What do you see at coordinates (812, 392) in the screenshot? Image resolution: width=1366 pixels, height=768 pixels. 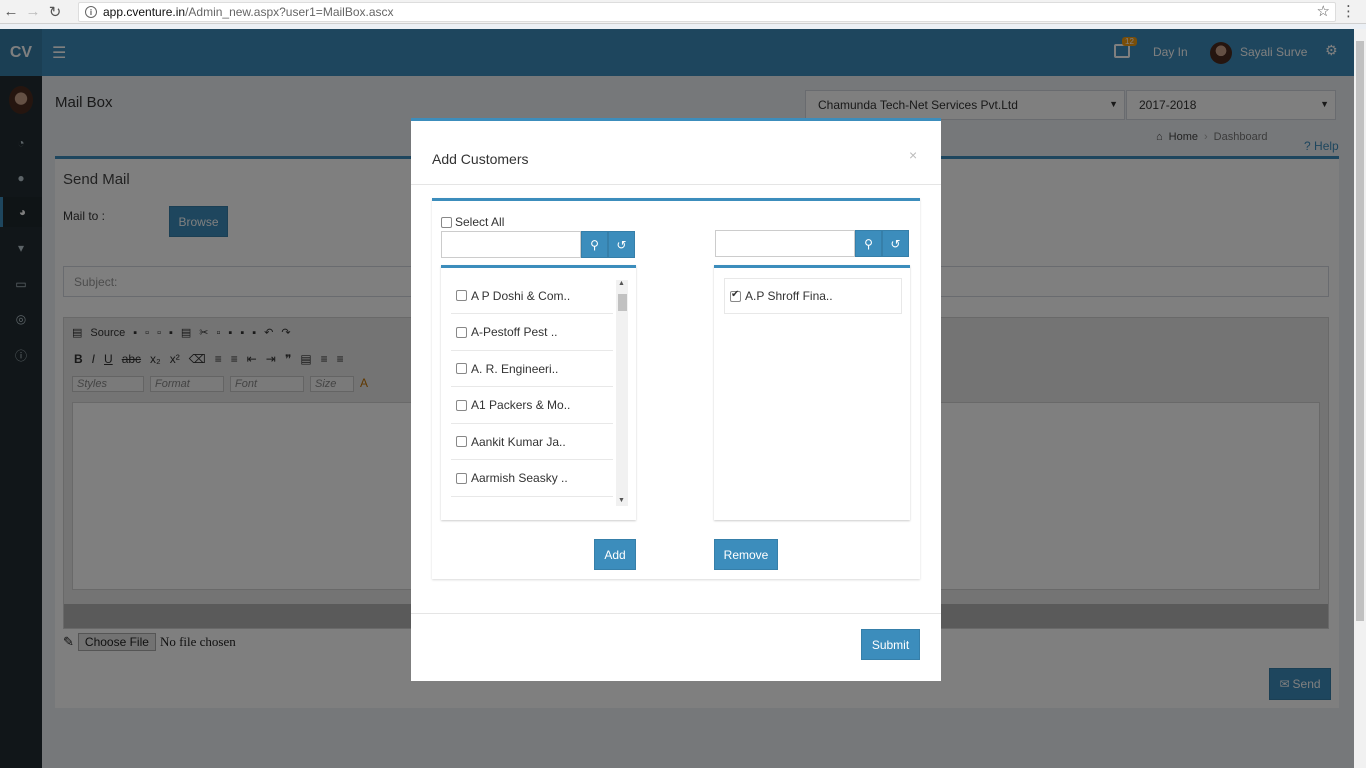 I see `selected-customers-list: A.P Shroff Fina..` at bounding box center [812, 392].